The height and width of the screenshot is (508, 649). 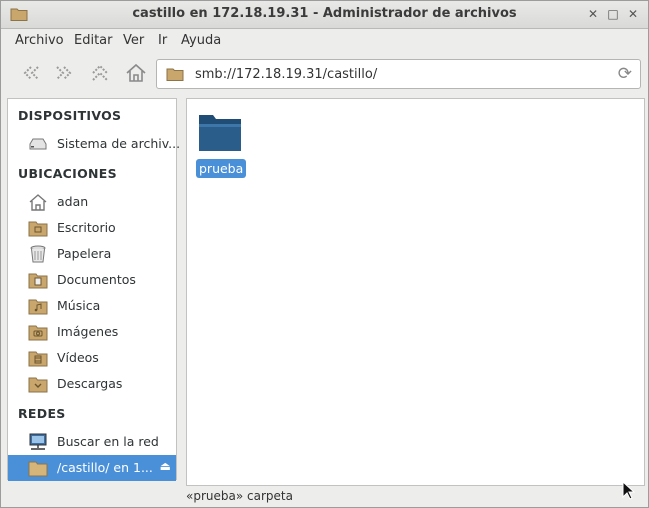 I want to click on up-icon, so click(x=100, y=72).